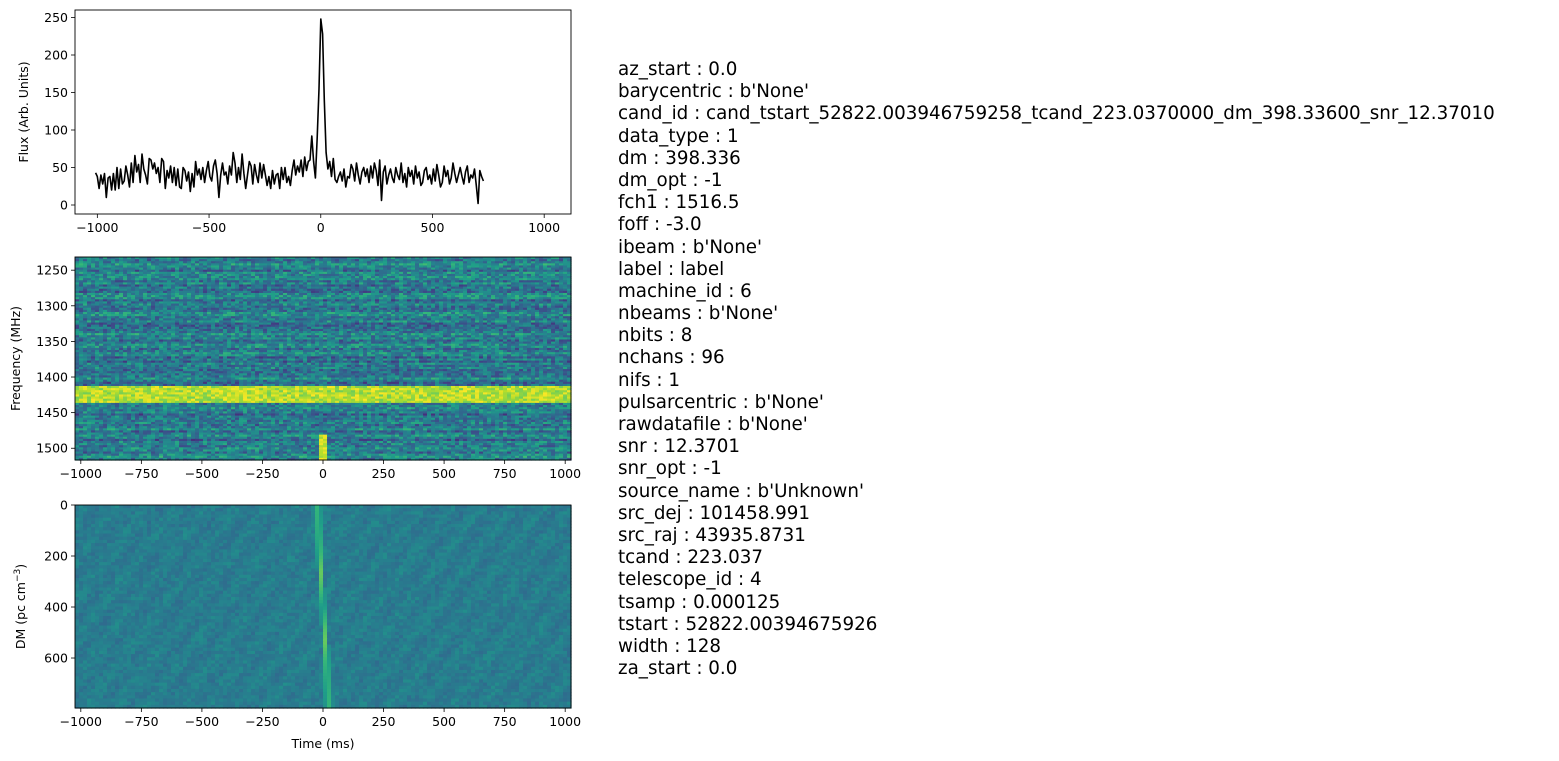 Image resolution: width=1559 pixels, height=761 pixels. I want to click on y-tick-label: 50, so click(60, 167).